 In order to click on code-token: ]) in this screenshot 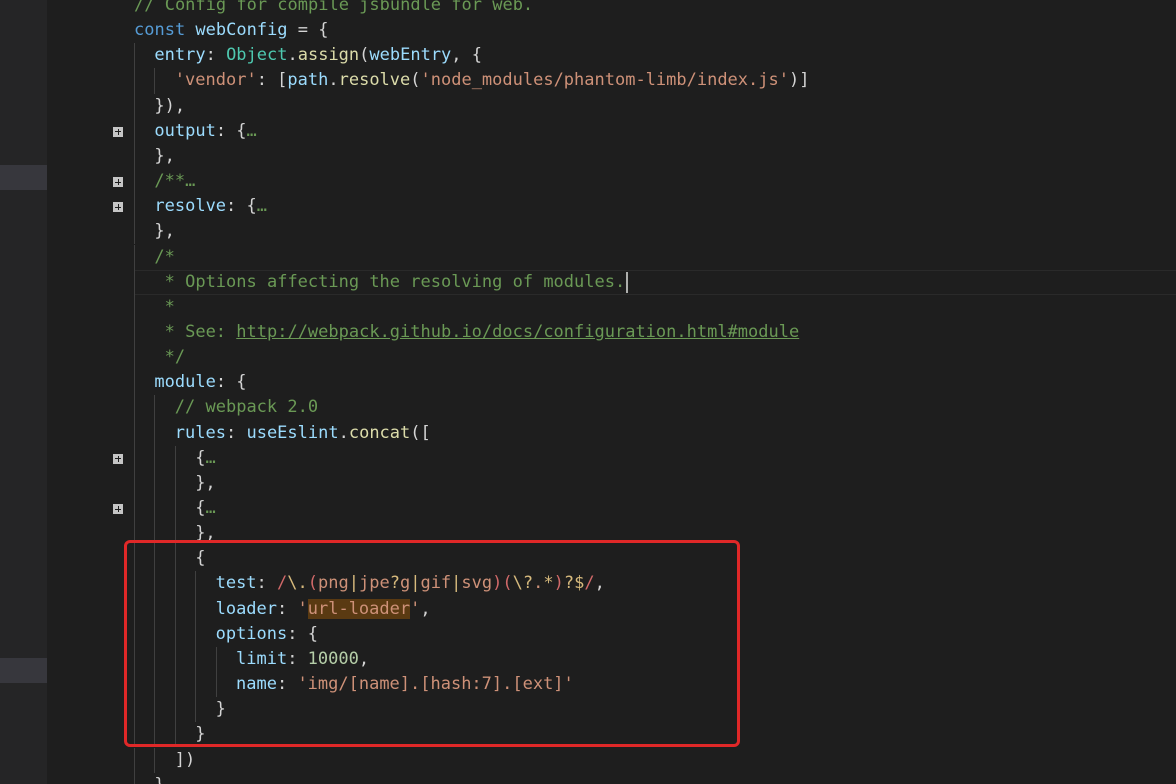, I will do `click(185, 759)`.